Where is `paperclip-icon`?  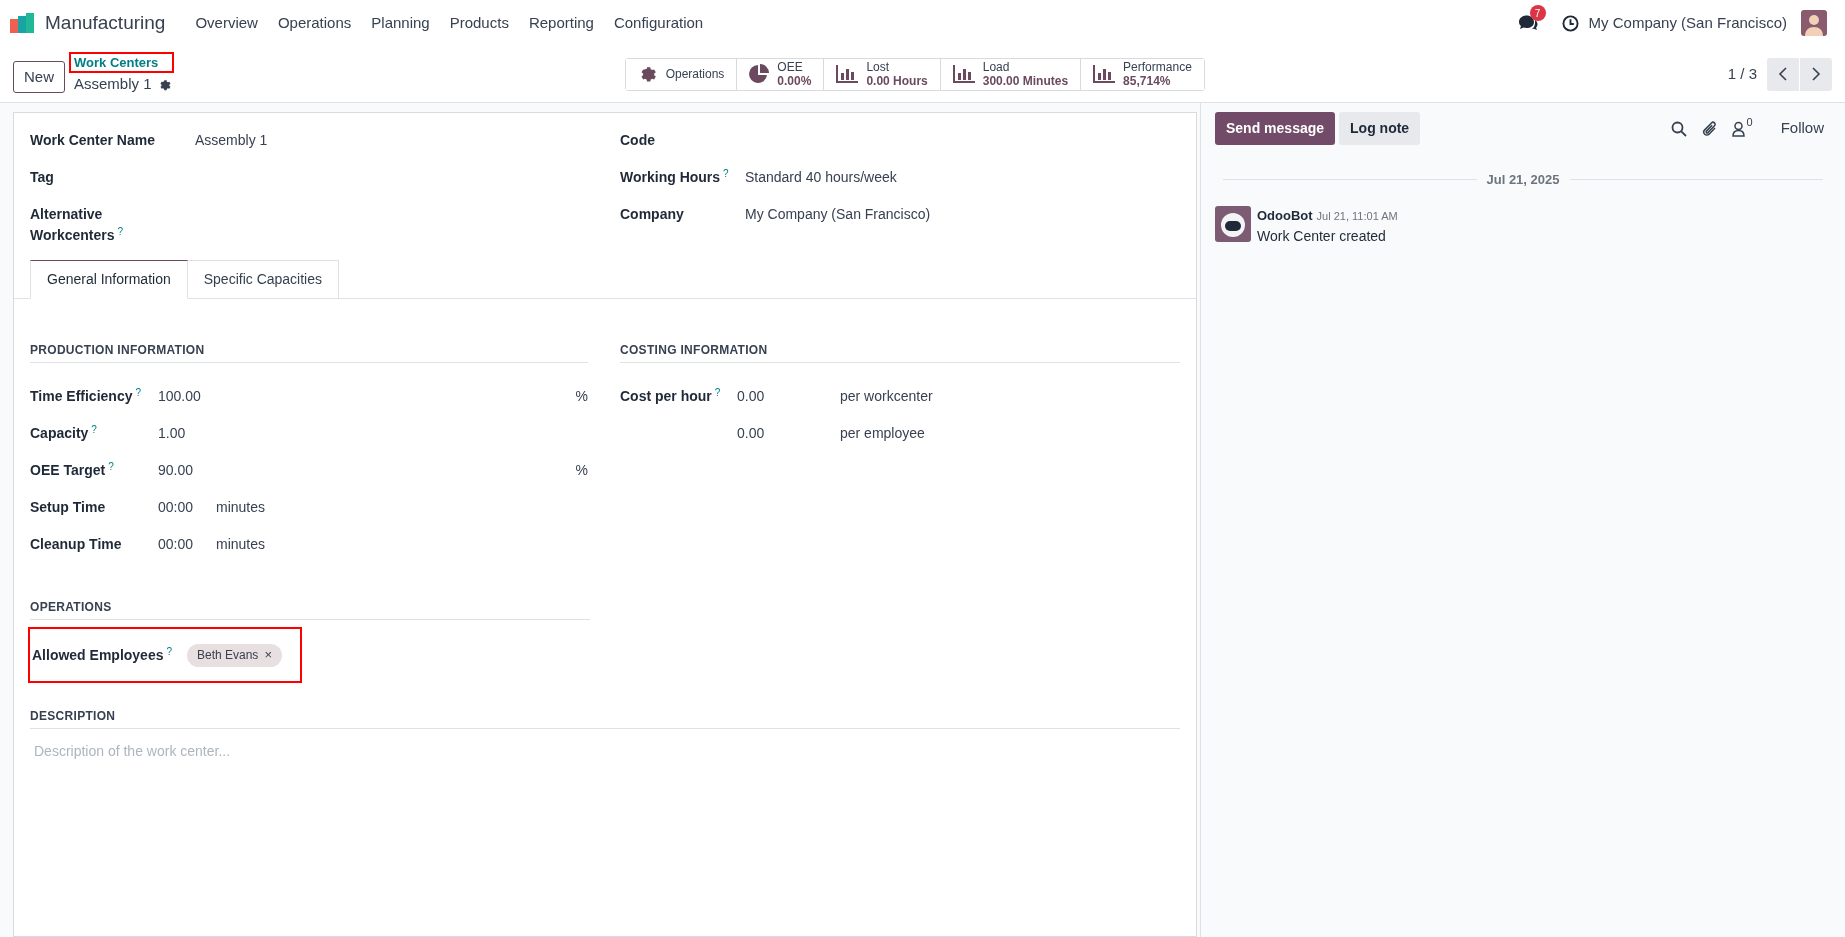 paperclip-icon is located at coordinates (1709, 128).